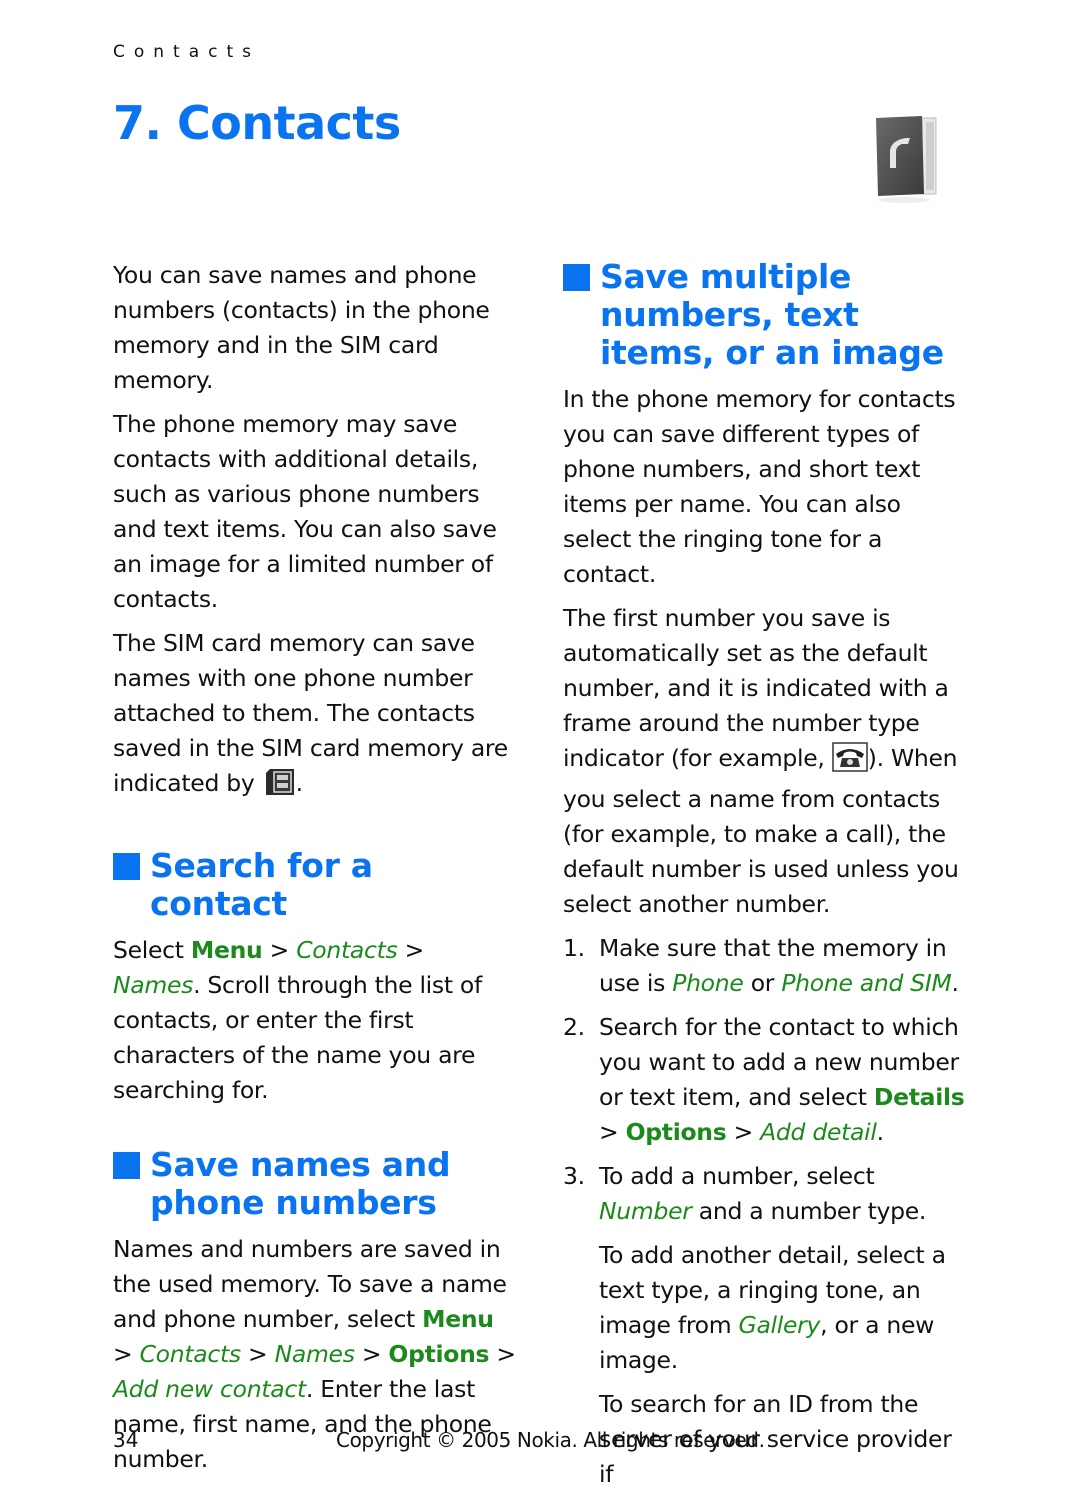 The image size is (1080, 1501). What do you see at coordinates (209, 1389) in the screenshot?
I see `add-new-contact-link: Add new contact` at bounding box center [209, 1389].